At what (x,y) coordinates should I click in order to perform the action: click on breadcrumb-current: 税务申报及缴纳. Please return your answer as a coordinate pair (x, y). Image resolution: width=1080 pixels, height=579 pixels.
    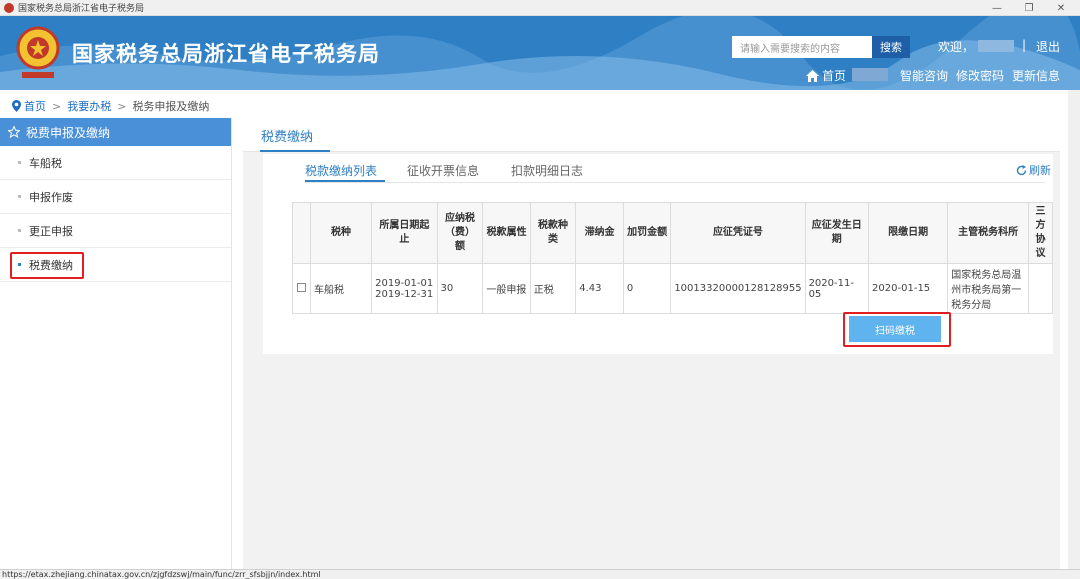
    Looking at the image, I should click on (171, 106).